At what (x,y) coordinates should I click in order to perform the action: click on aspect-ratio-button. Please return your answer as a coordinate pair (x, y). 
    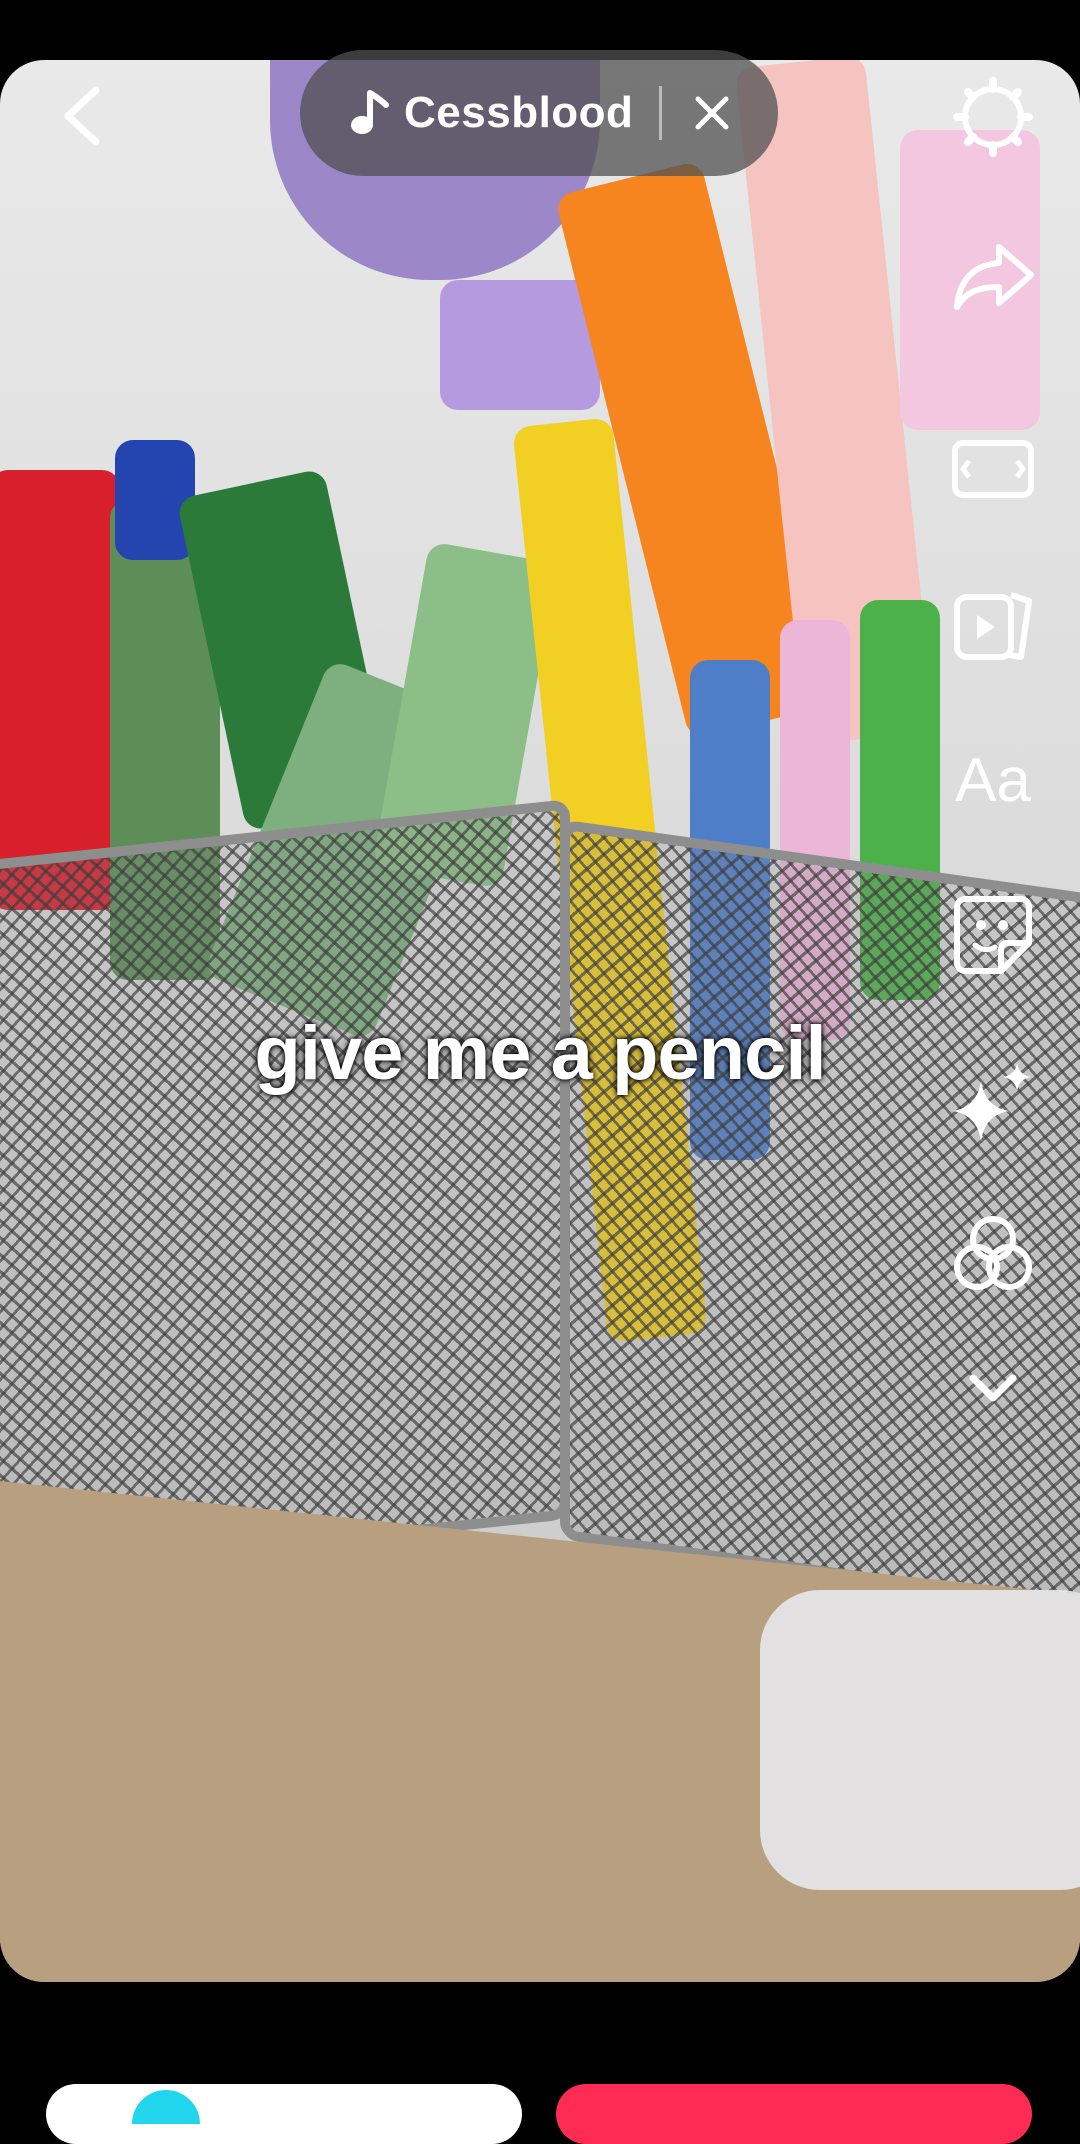
    Looking at the image, I should click on (993, 469).